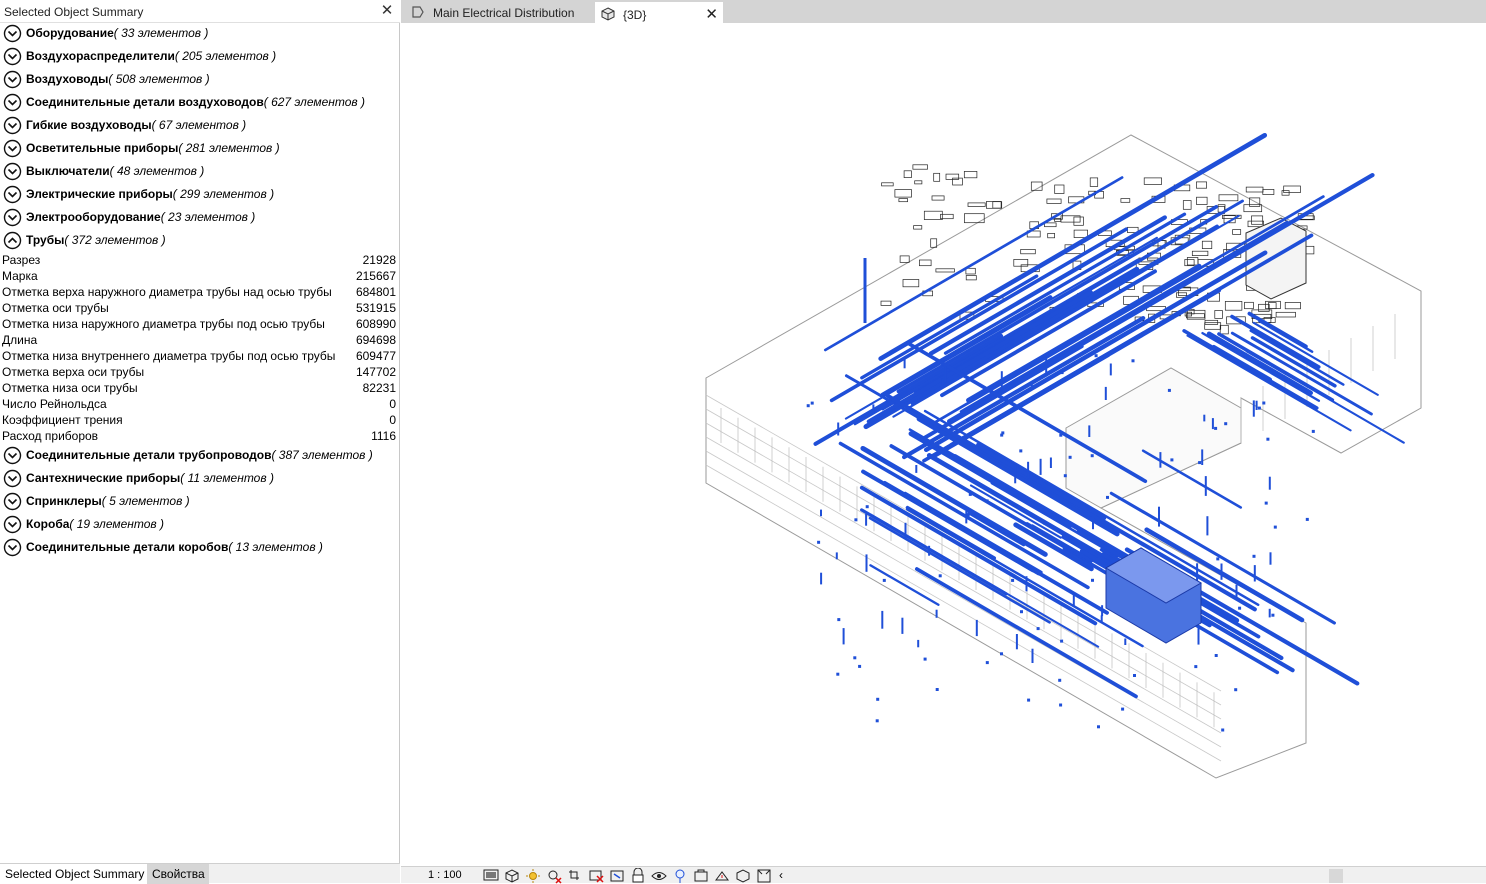 Image resolution: width=1486 pixels, height=884 pixels. Describe the element at coordinates (722, 875) in the screenshot. I see `highlight-displacement-icon` at that location.